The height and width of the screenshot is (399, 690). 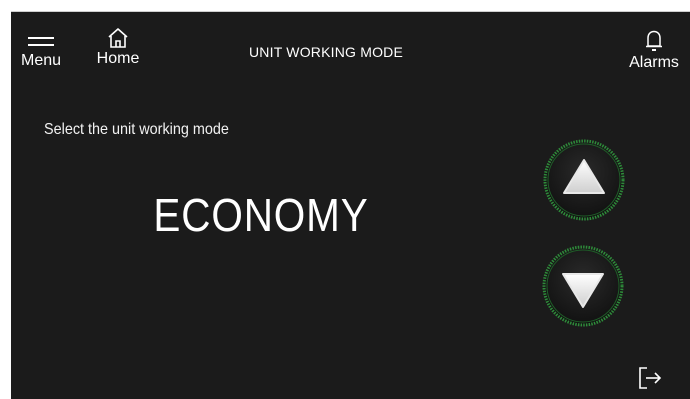 I want to click on home-icon, so click(x=118, y=38).